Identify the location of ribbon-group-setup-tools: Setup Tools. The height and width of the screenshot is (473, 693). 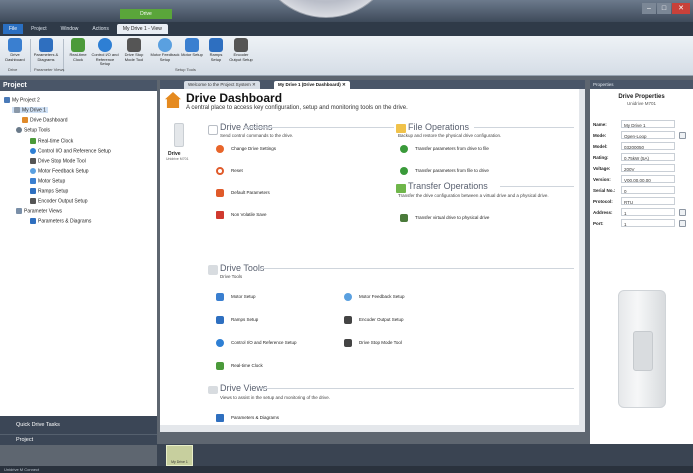
(185, 69).